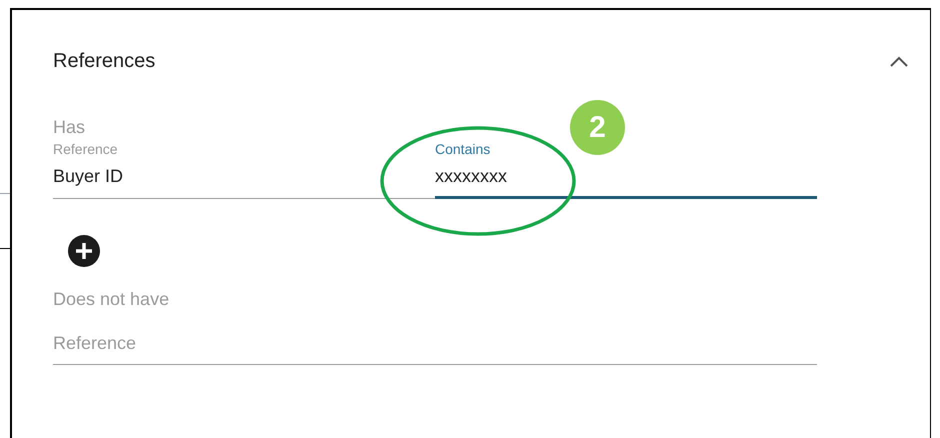 This screenshot has height=438, width=940. What do you see at coordinates (244, 168) in the screenshot?
I see `reference-field: Reference Buyer ID` at bounding box center [244, 168].